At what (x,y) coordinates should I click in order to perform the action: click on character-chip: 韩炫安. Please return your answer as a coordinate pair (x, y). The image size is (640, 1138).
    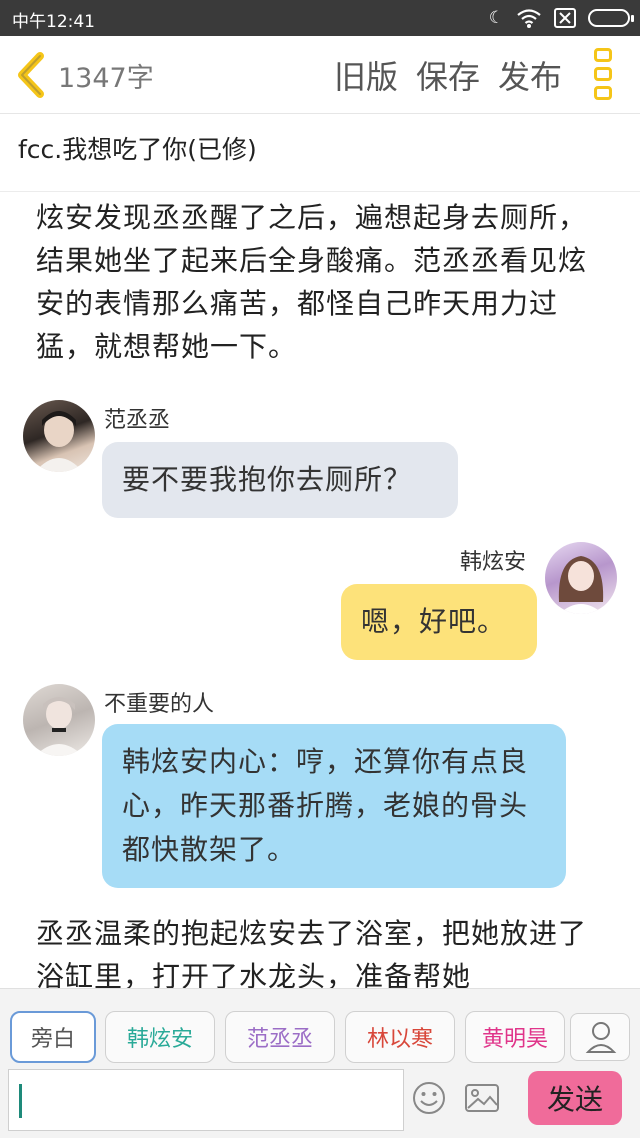
    Looking at the image, I should click on (160, 1037).